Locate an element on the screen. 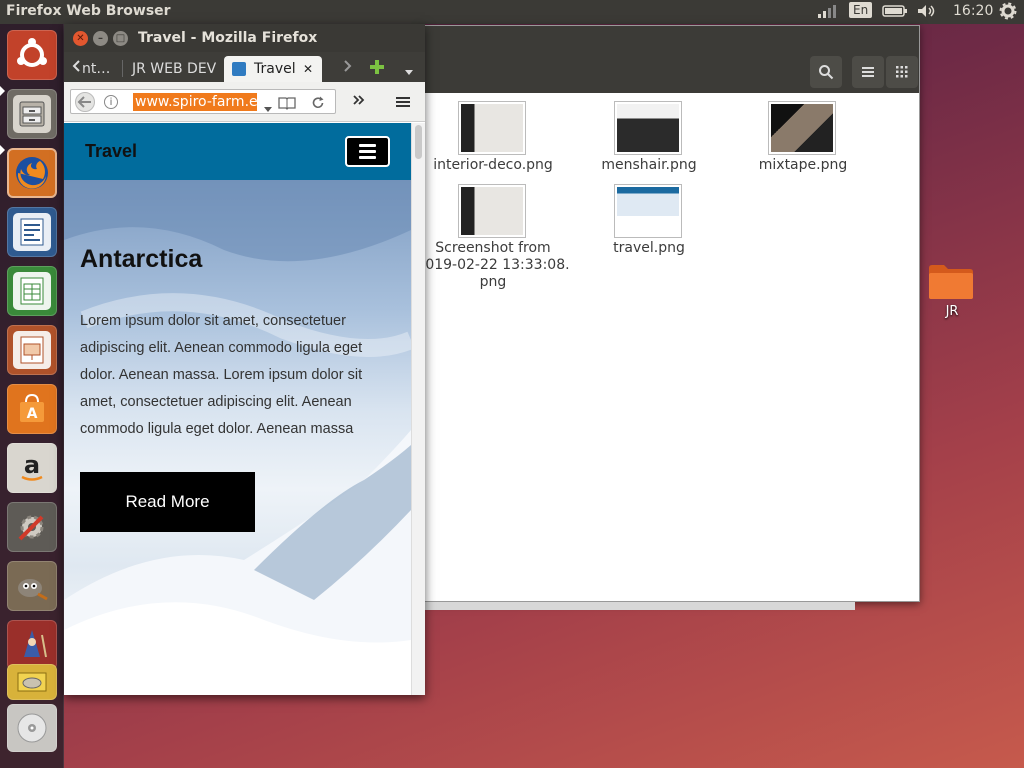  reload-icon is located at coordinates (318, 102).